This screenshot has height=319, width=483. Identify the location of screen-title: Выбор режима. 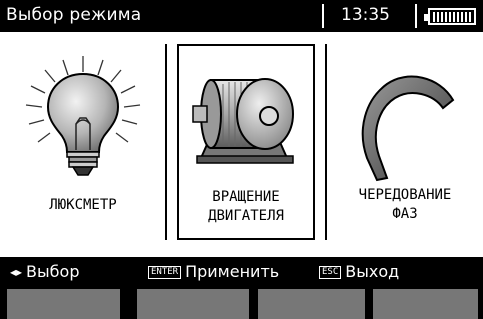
(74, 15).